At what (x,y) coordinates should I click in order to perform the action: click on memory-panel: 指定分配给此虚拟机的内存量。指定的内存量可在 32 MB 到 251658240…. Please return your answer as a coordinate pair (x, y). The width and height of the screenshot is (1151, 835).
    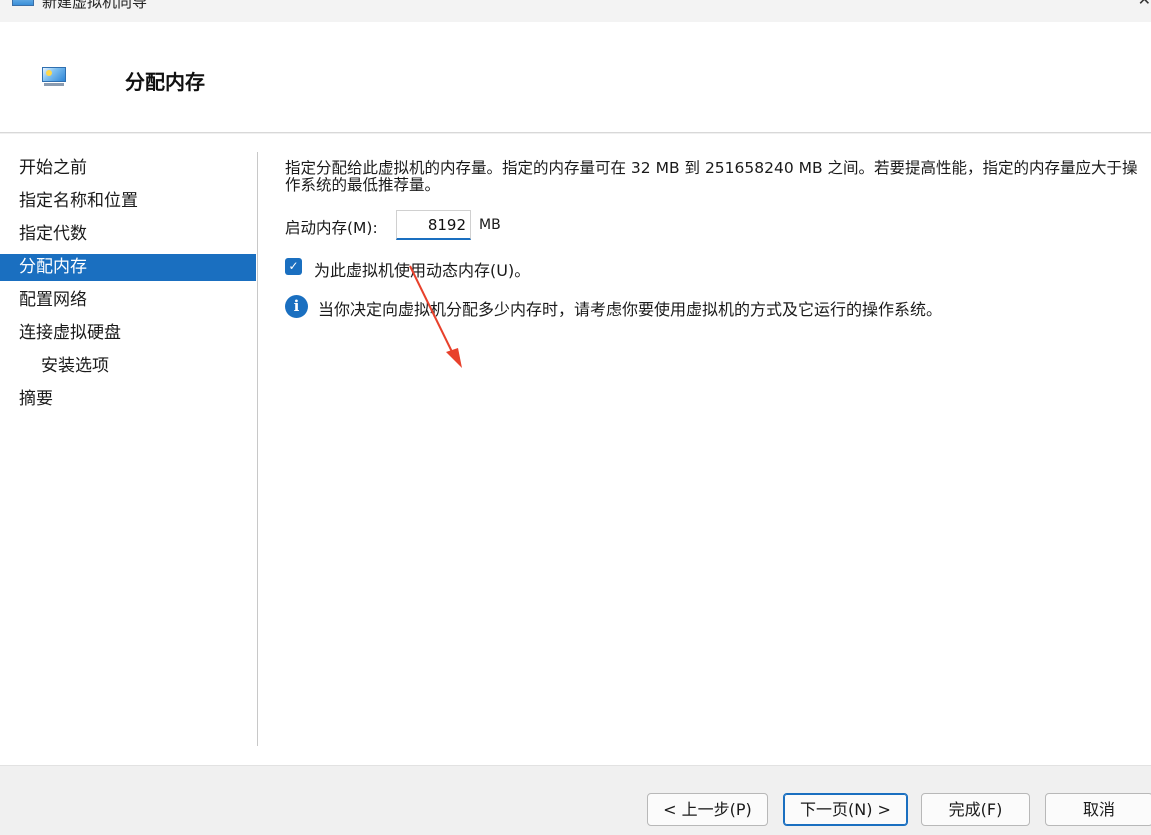
    Looking at the image, I should click on (715, 239).